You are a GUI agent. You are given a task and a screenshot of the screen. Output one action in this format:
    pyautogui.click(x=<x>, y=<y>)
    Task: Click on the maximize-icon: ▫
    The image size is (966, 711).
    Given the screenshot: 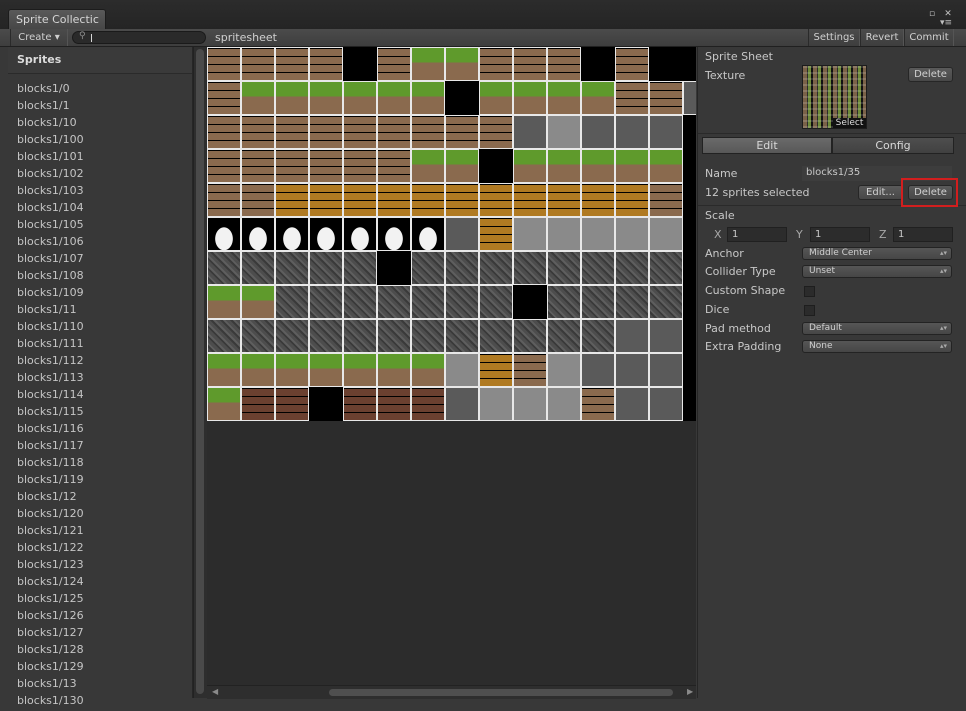 What is the action you would take?
    pyautogui.click(x=932, y=14)
    